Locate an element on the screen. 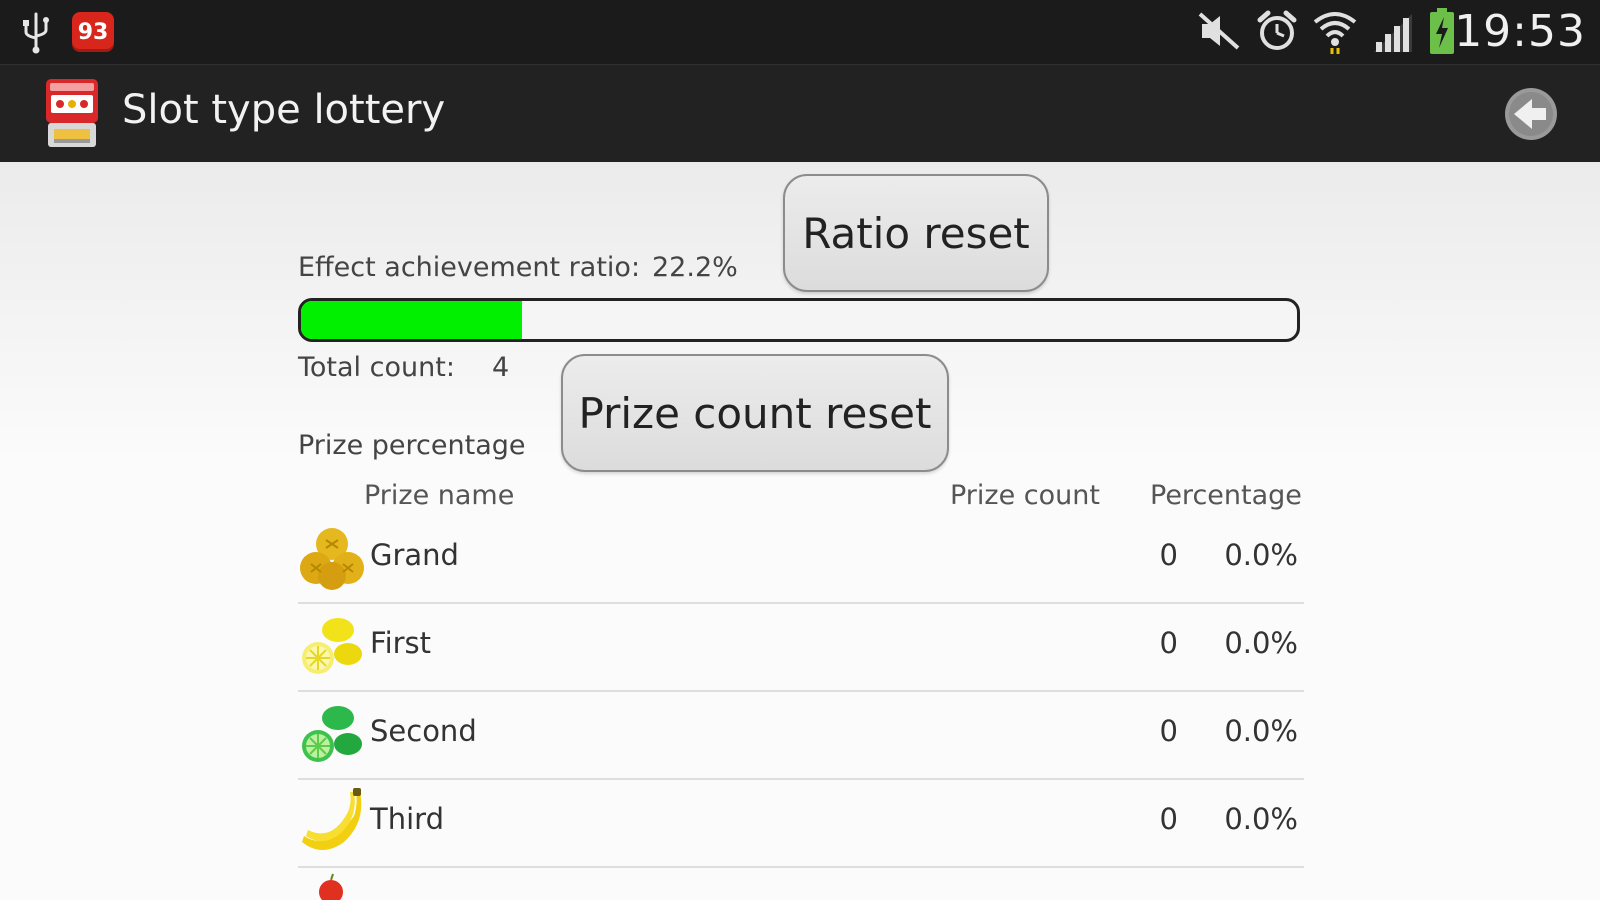 This screenshot has height=900, width=1600. signal-icon is located at coordinates (1393, 33).